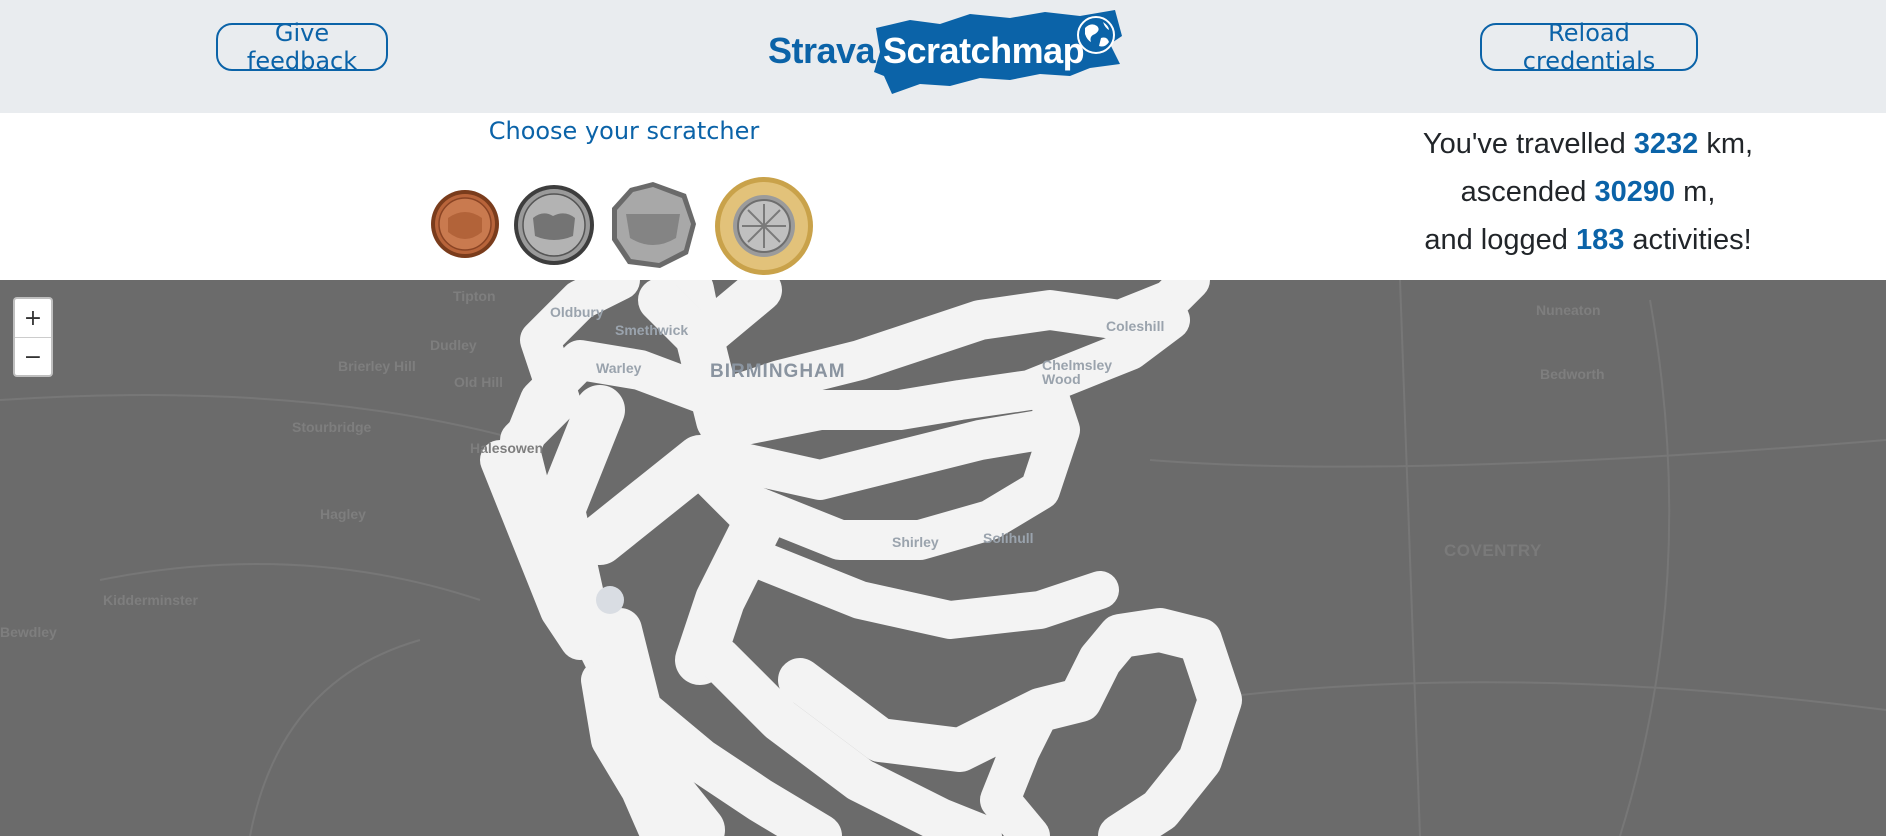 This screenshot has width=1886, height=836. I want to click on zoom-control: + −, so click(33, 337).